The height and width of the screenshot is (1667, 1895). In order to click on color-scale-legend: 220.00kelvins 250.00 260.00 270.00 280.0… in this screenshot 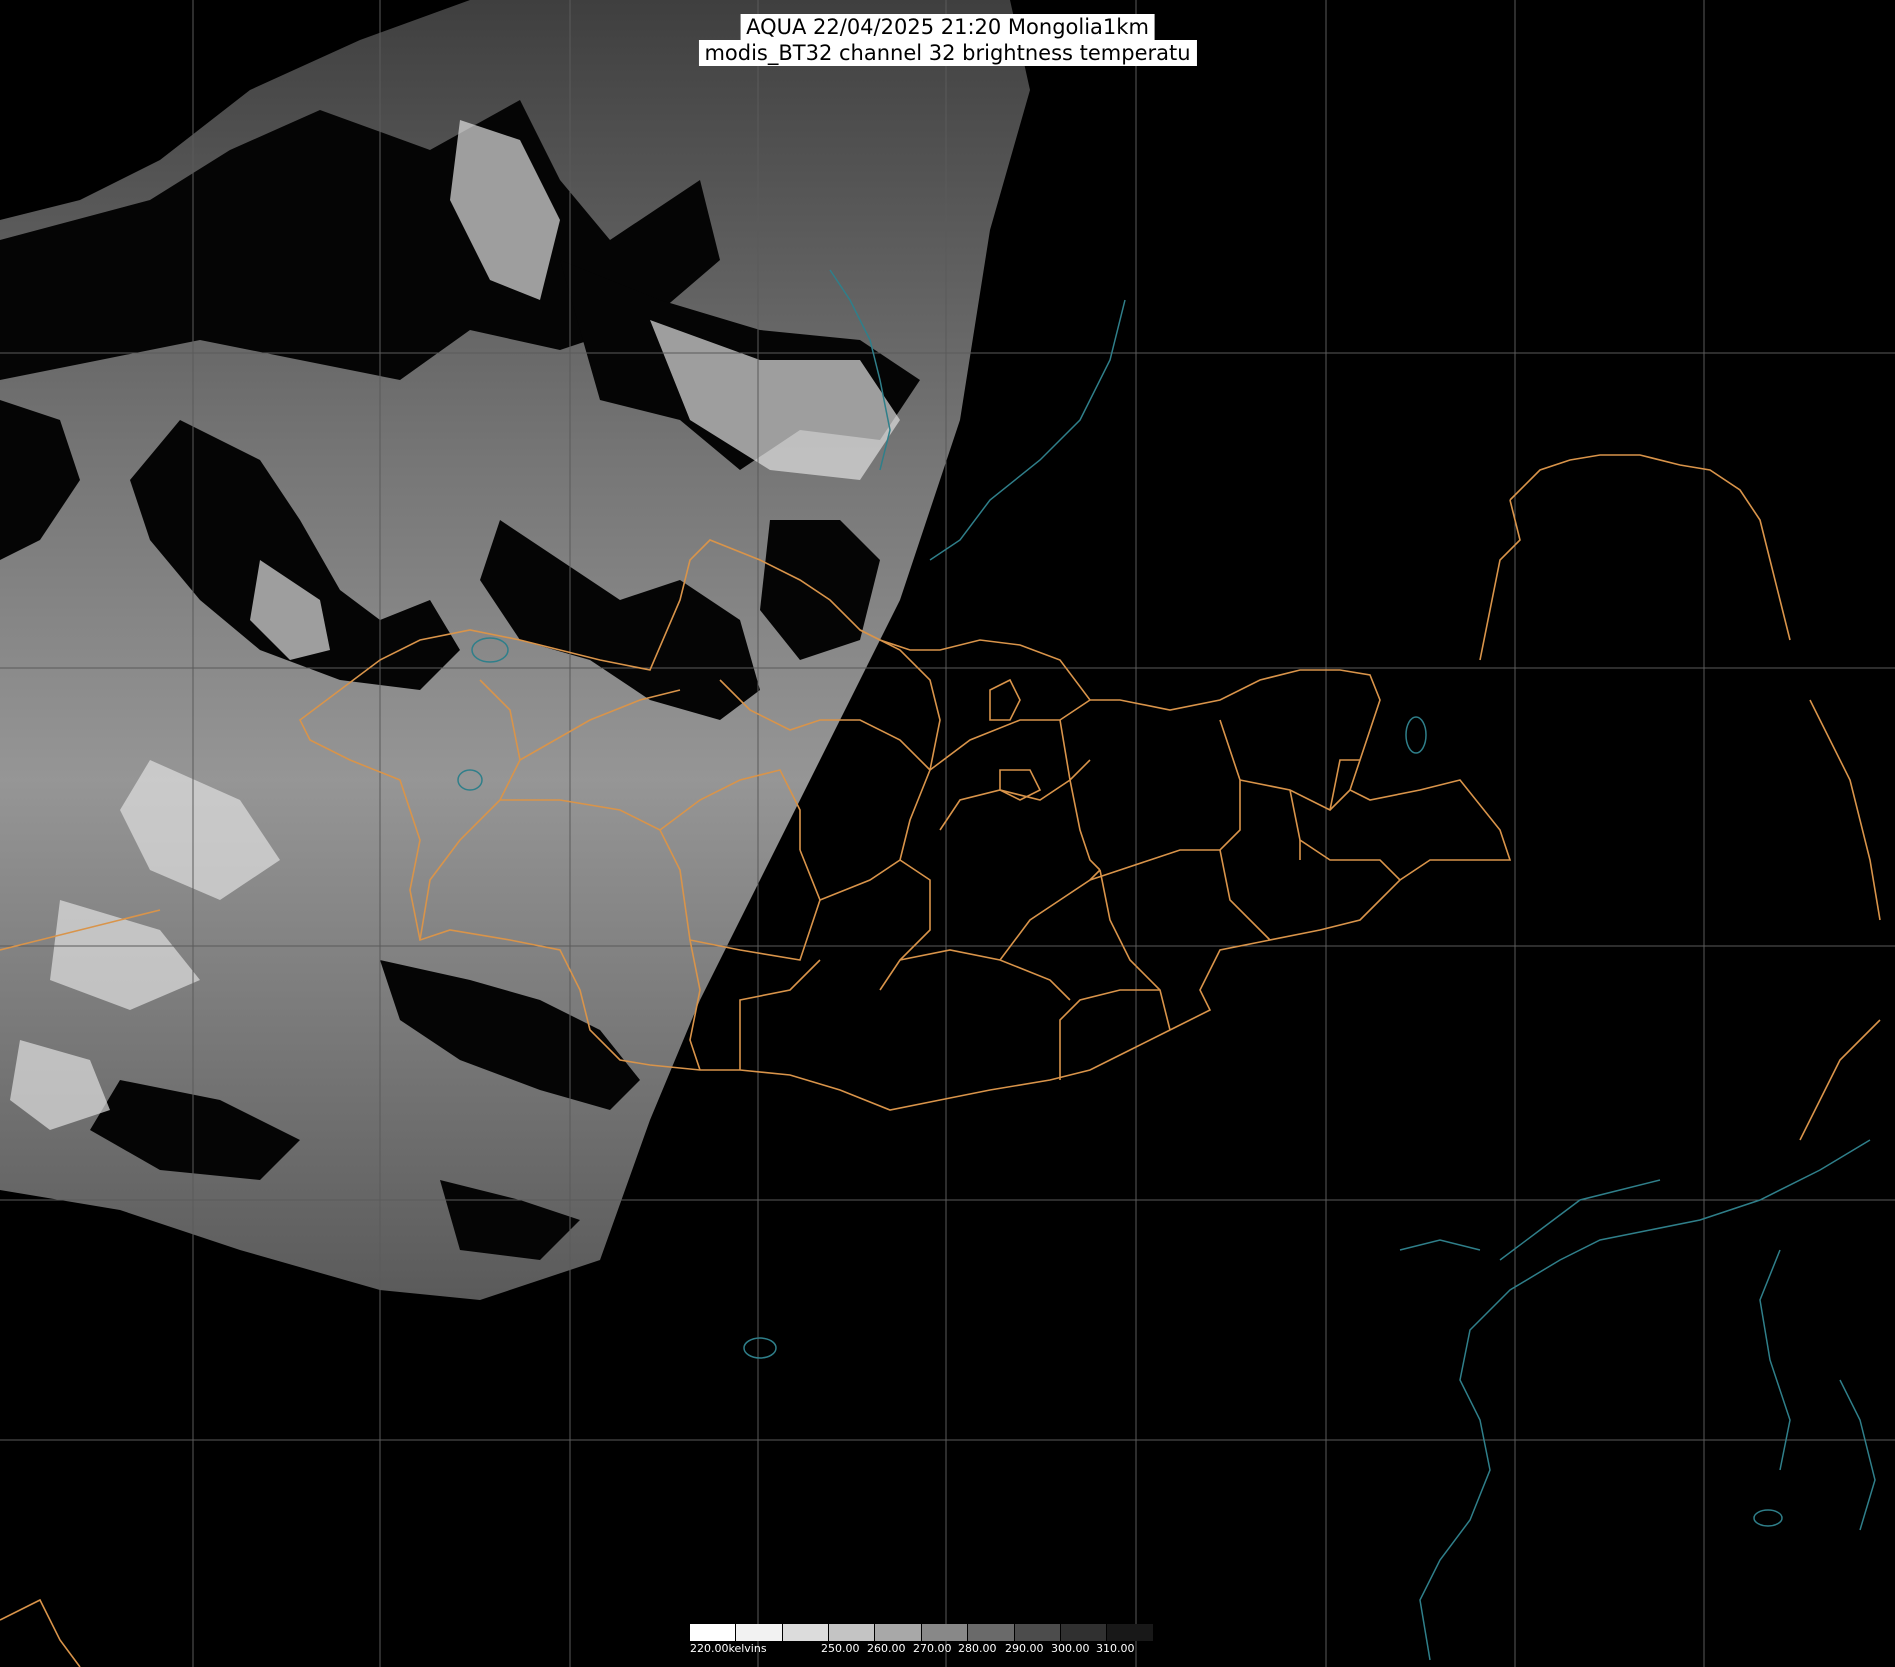, I will do `click(946, 1644)`.